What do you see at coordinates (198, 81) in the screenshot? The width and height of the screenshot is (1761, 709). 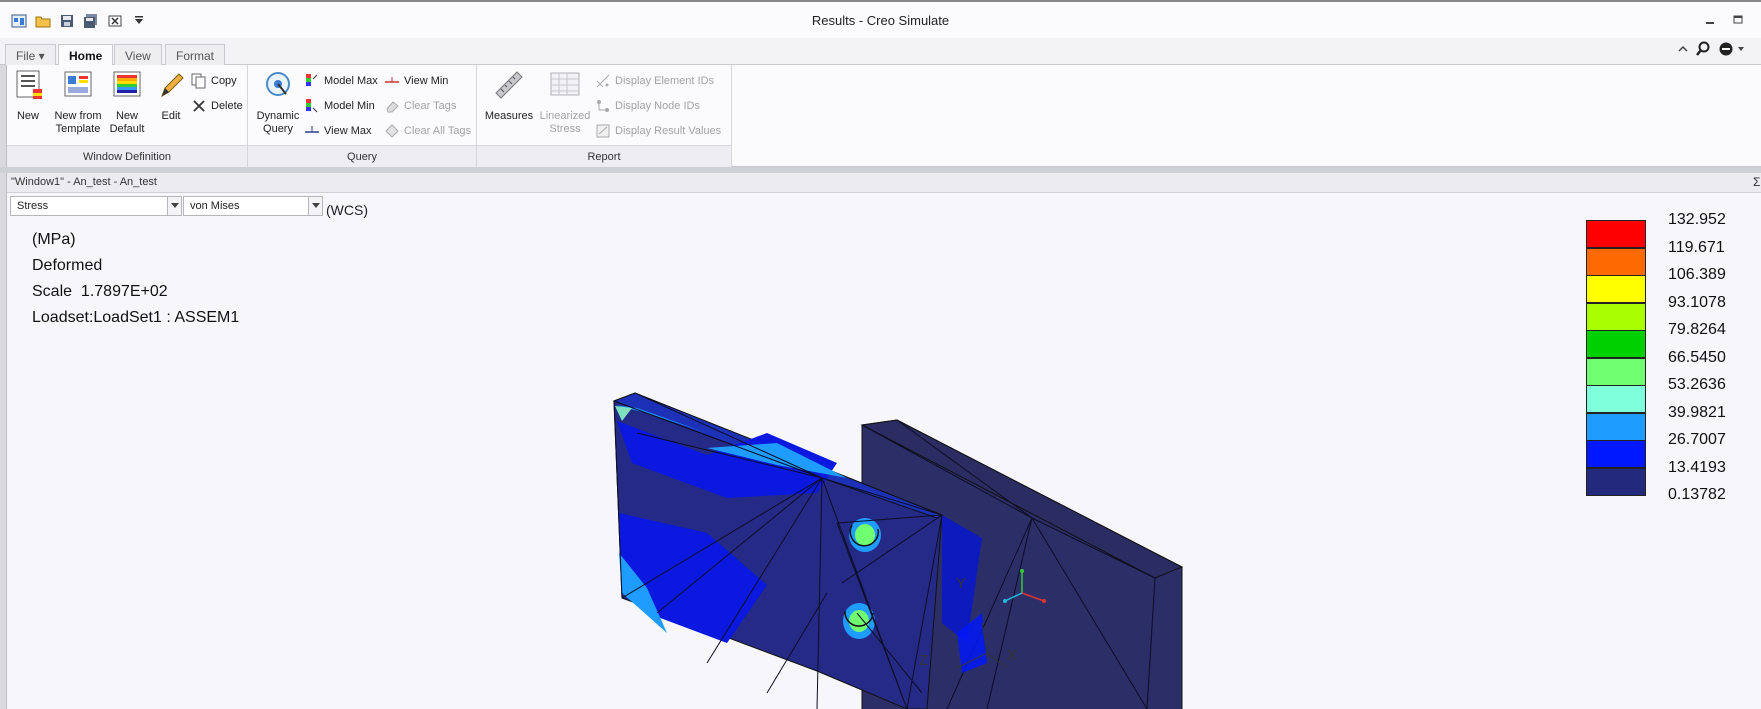 I see `copy-icon` at bounding box center [198, 81].